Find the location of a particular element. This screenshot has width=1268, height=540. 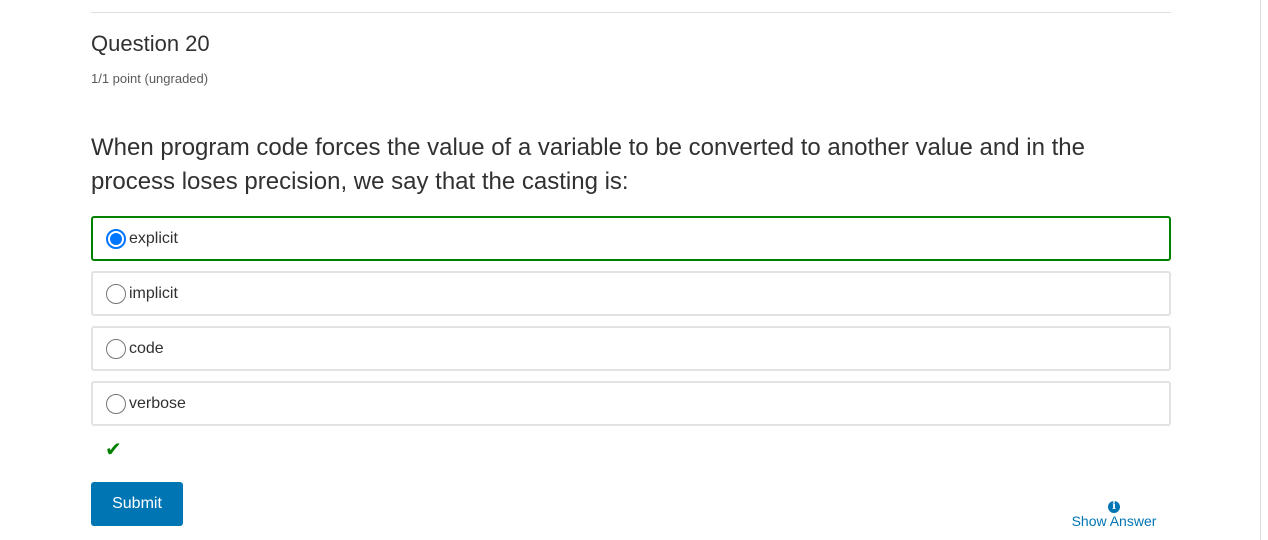

question-title: Question 20 is located at coordinates (150, 43).